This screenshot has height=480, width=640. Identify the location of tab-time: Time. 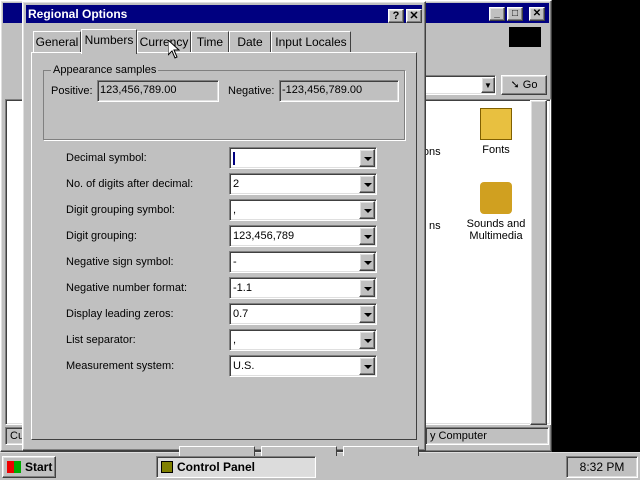
(210, 42).